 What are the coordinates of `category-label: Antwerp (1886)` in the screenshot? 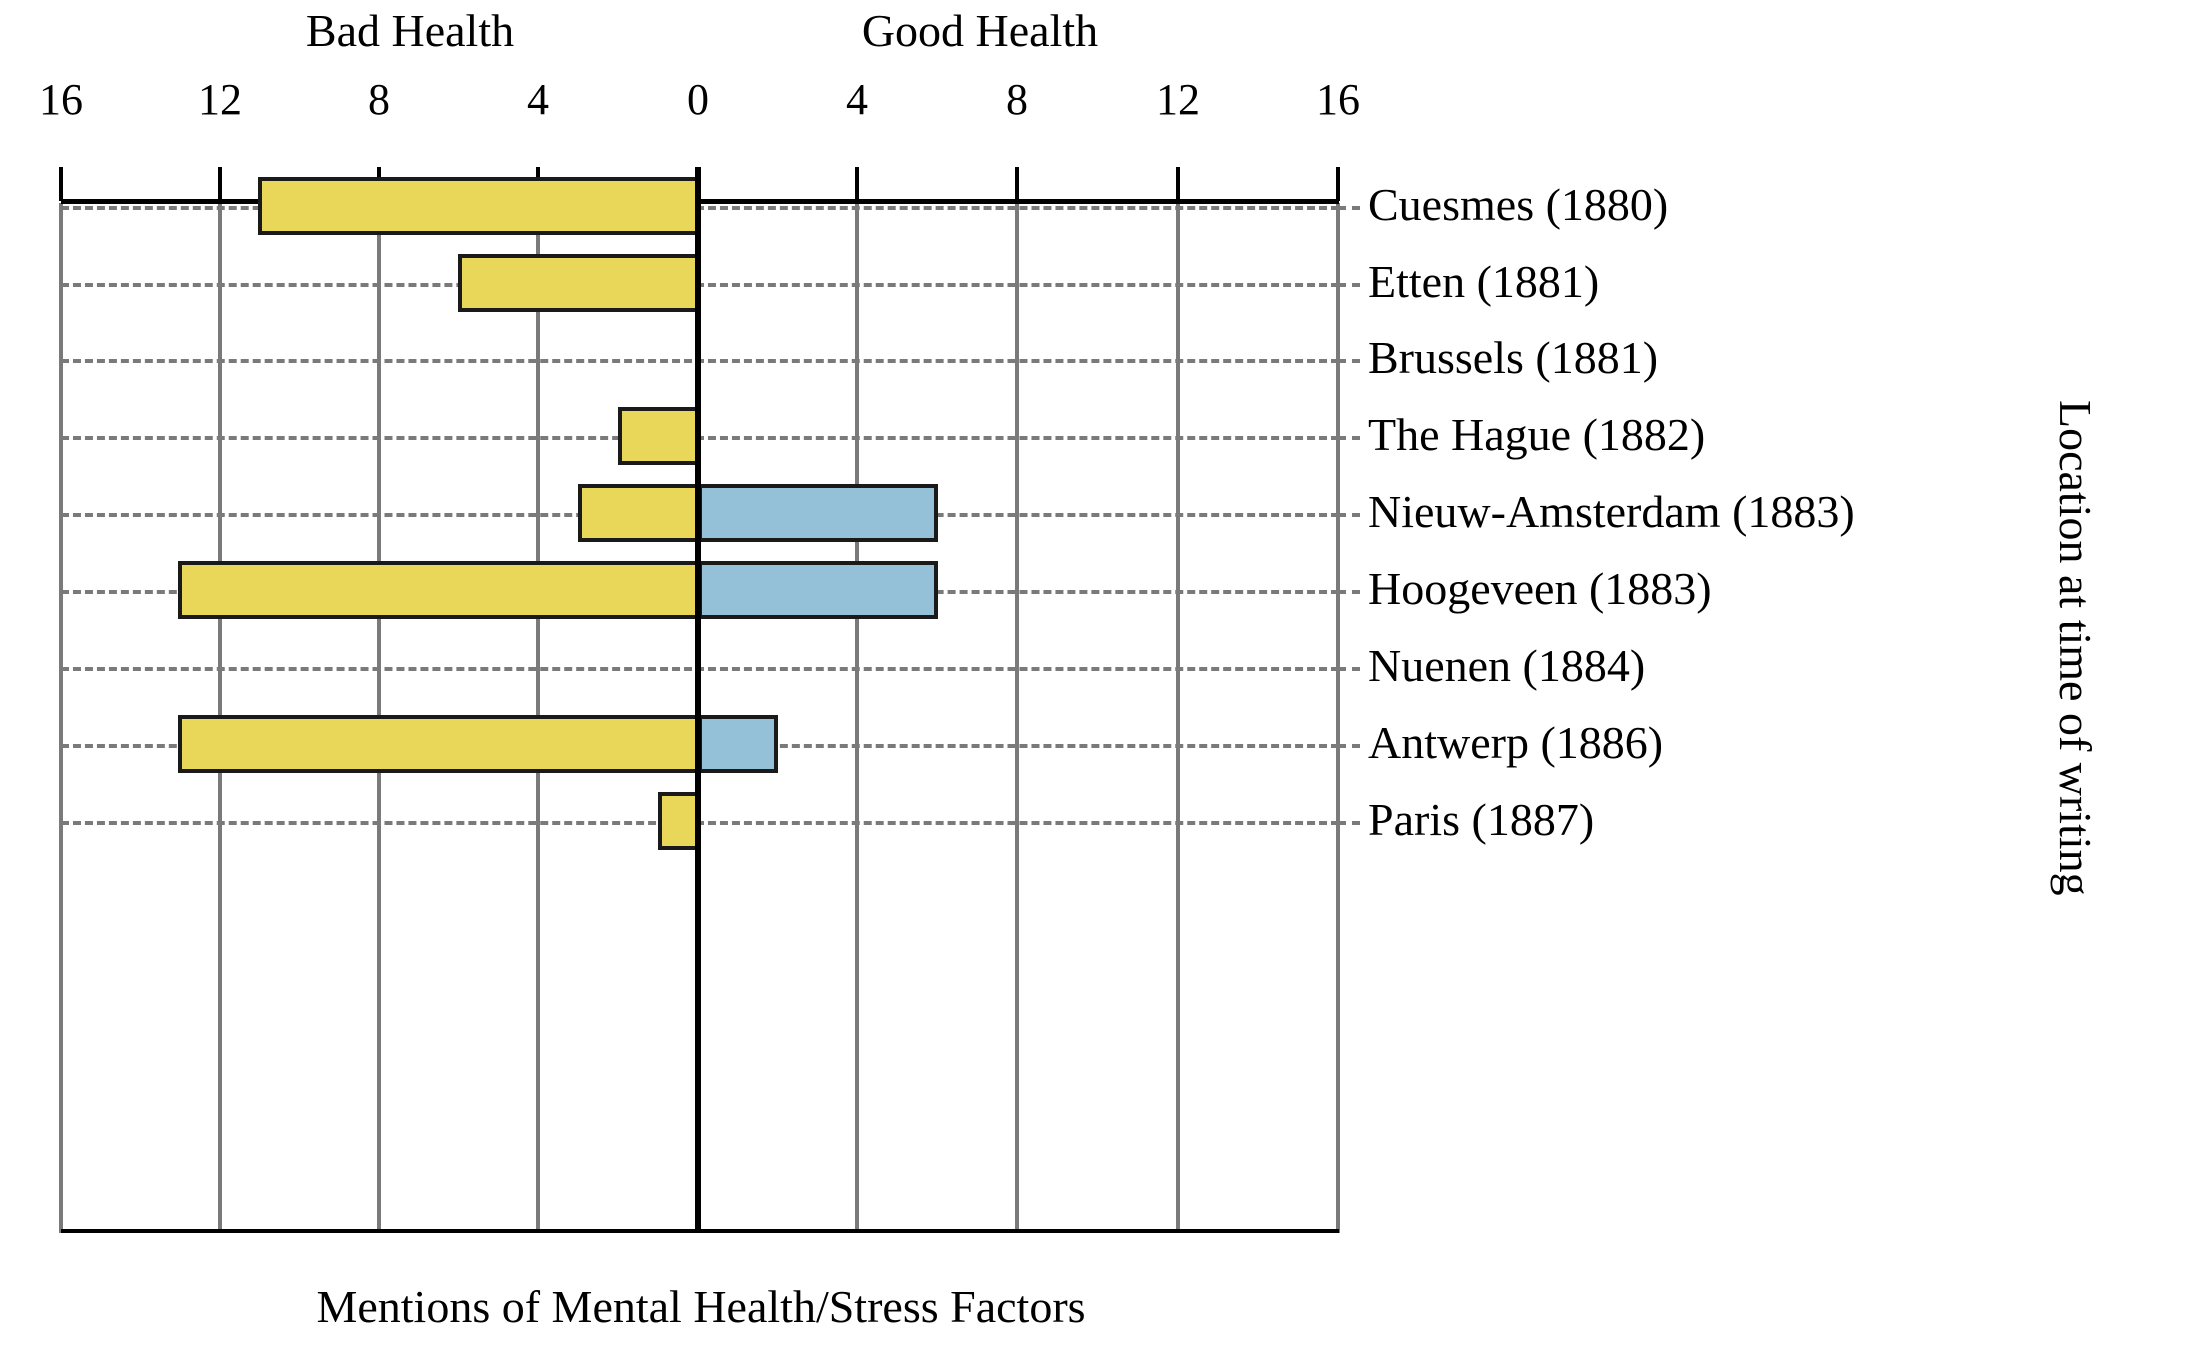 It's located at (1516, 742).